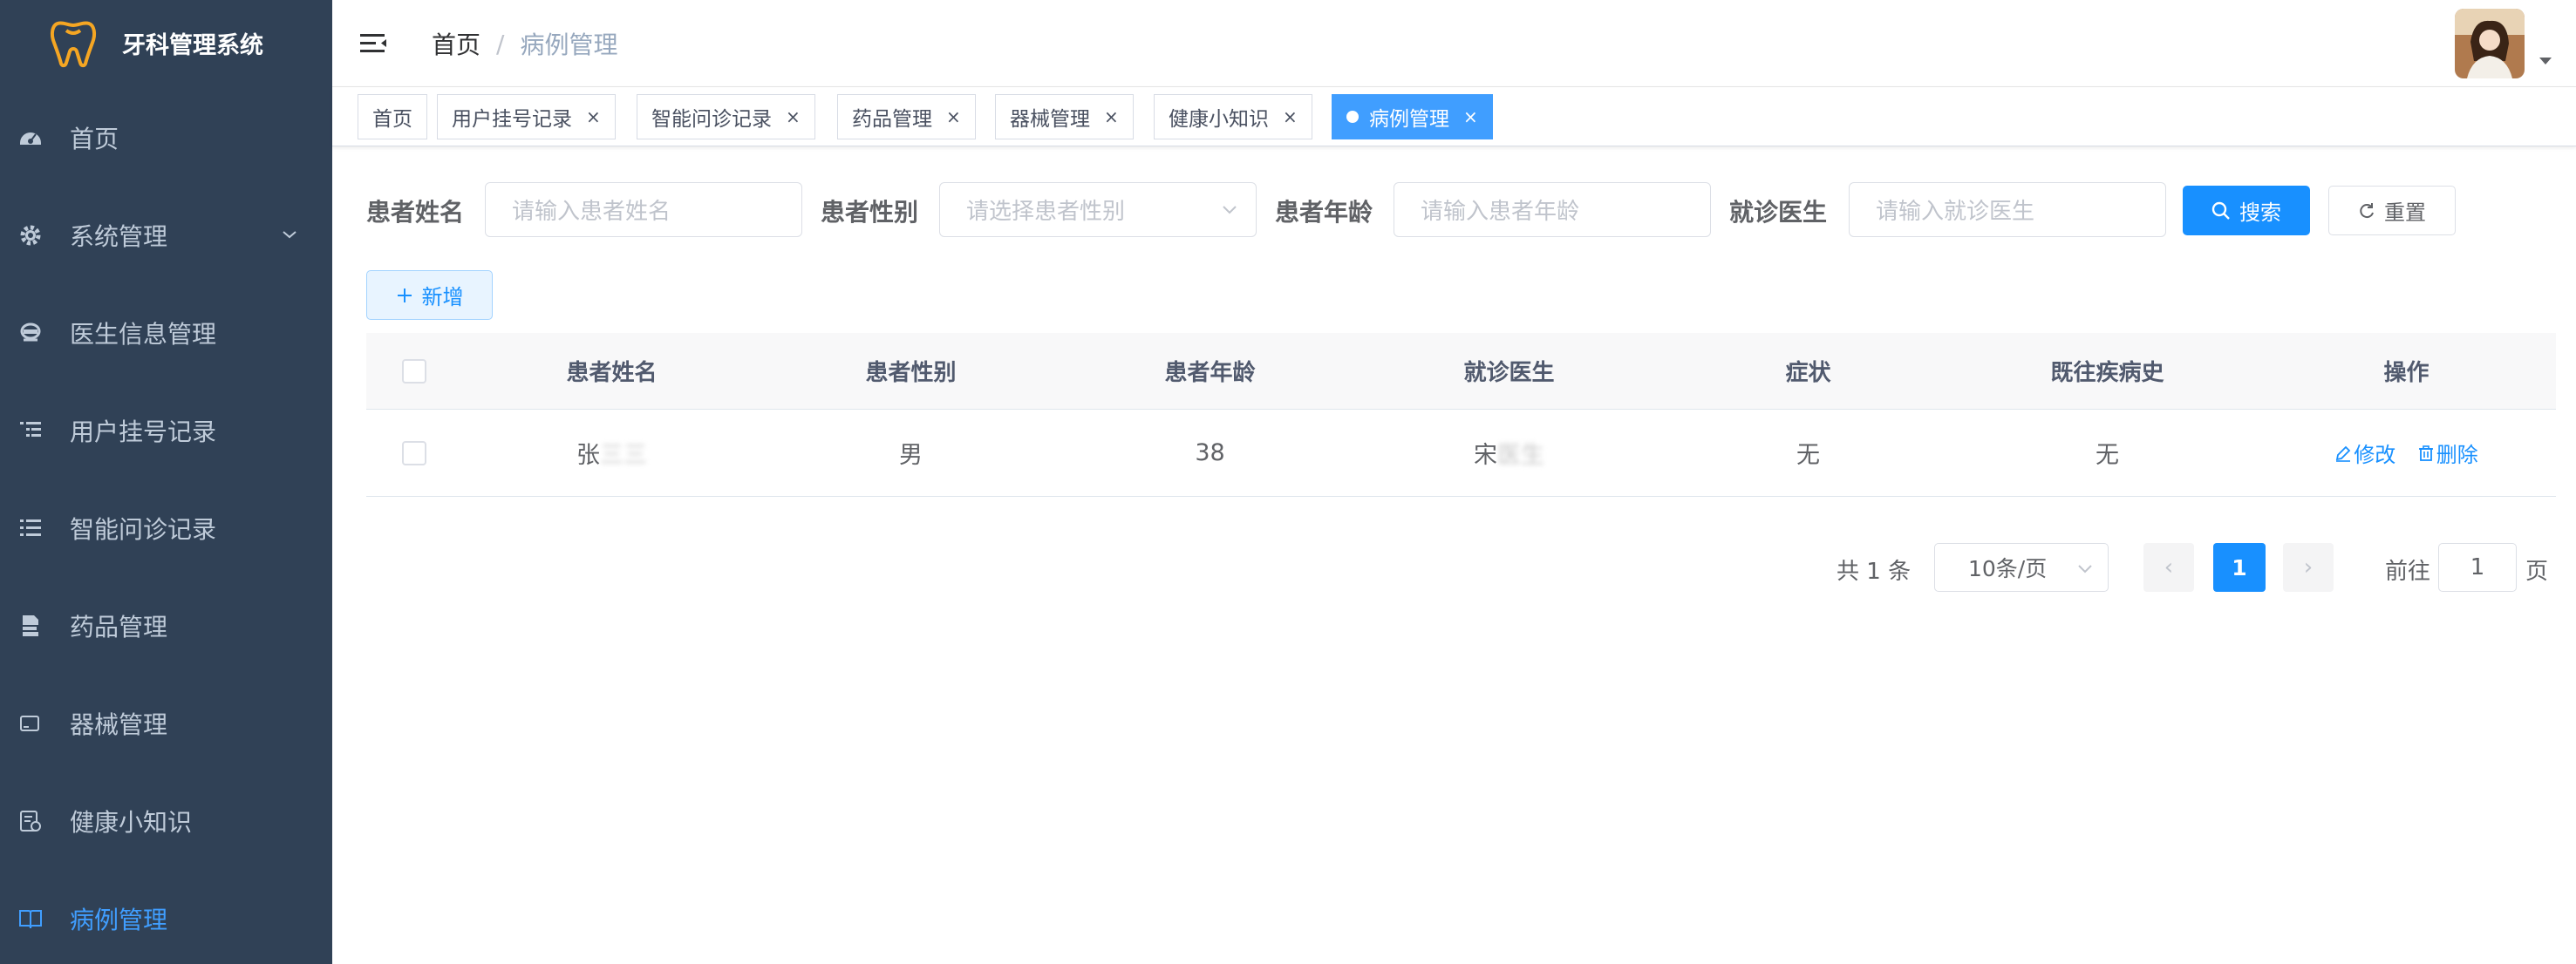 This screenshot has height=964, width=2576. Describe the element at coordinates (31, 235) in the screenshot. I see `gear-icon` at that location.